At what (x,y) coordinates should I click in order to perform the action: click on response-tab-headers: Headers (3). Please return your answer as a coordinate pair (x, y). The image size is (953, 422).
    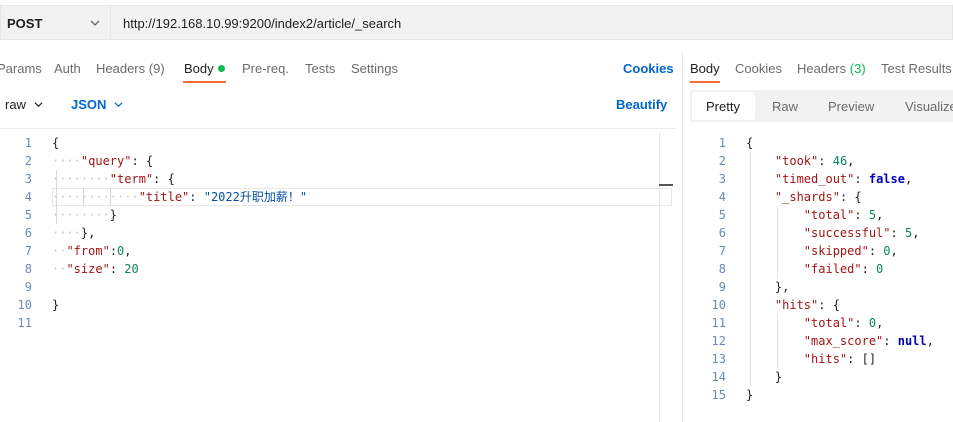
    Looking at the image, I should click on (831, 68).